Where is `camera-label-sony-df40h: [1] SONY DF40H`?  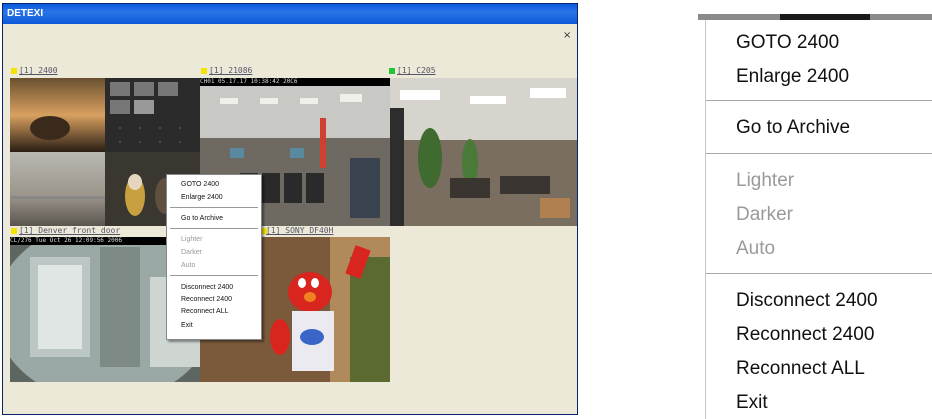
camera-label-sony-df40h: [1] SONY DF40H is located at coordinates (299, 231).